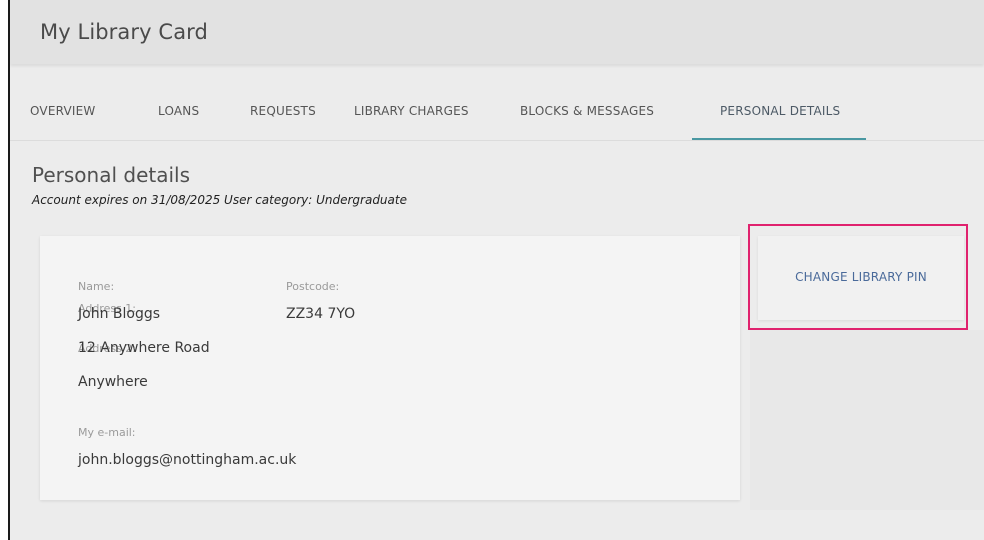 The width and height of the screenshot is (984, 540). What do you see at coordinates (113, 382) in the screenshot?
I see `address2-value: Anywhere` at bounding box center [113, 382].